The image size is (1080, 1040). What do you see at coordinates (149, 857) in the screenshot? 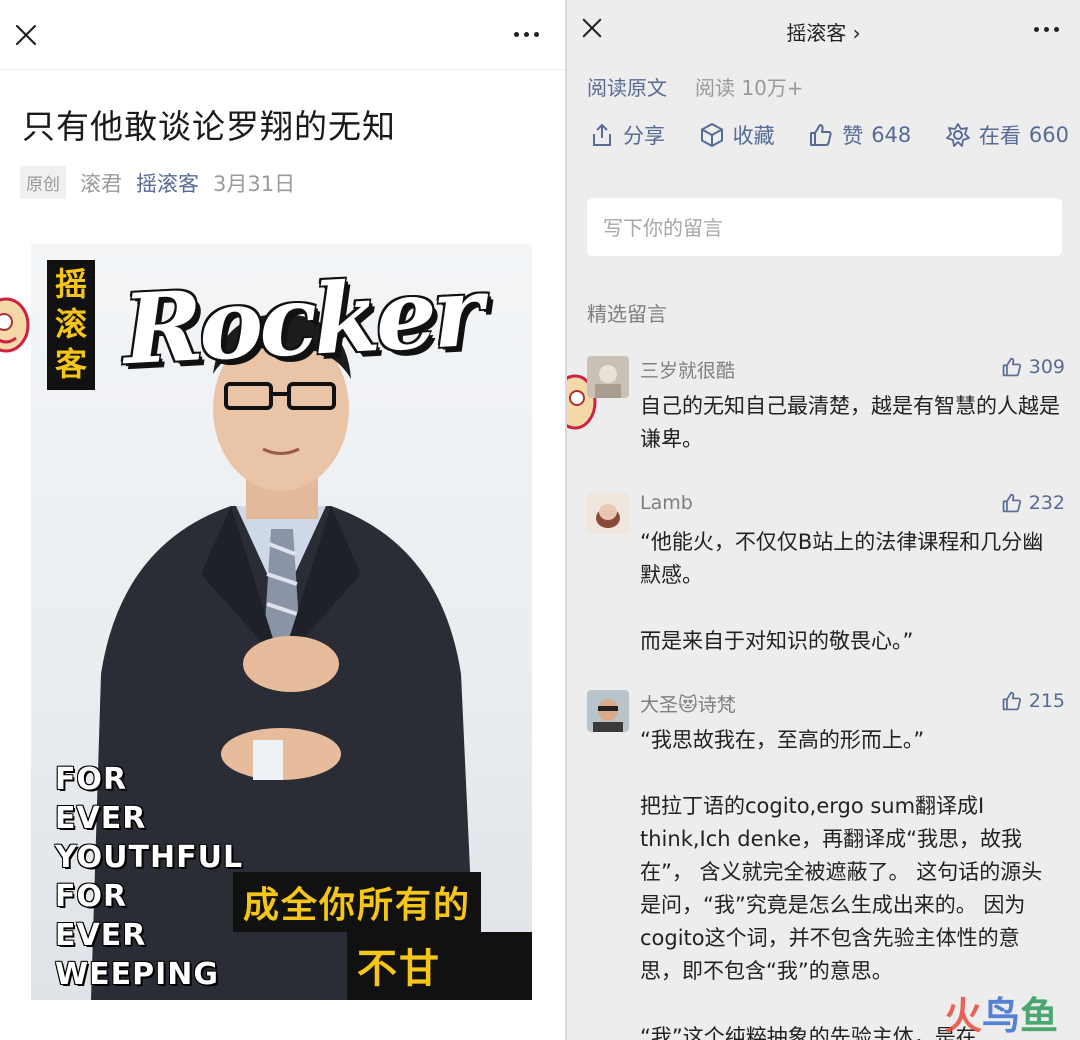
I see `forever-line: YOUTHFUL` at bounding box center [149, 857].